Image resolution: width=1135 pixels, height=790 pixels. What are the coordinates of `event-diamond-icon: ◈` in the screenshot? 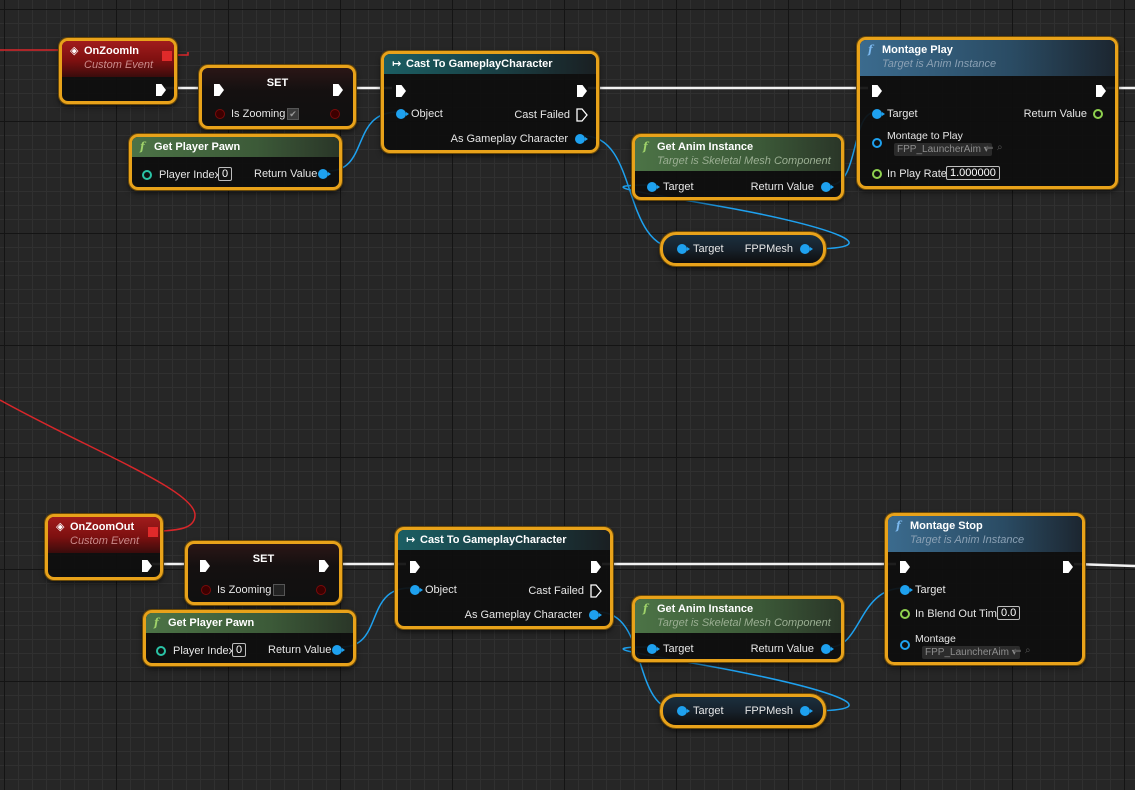 It's located at (74, 50).